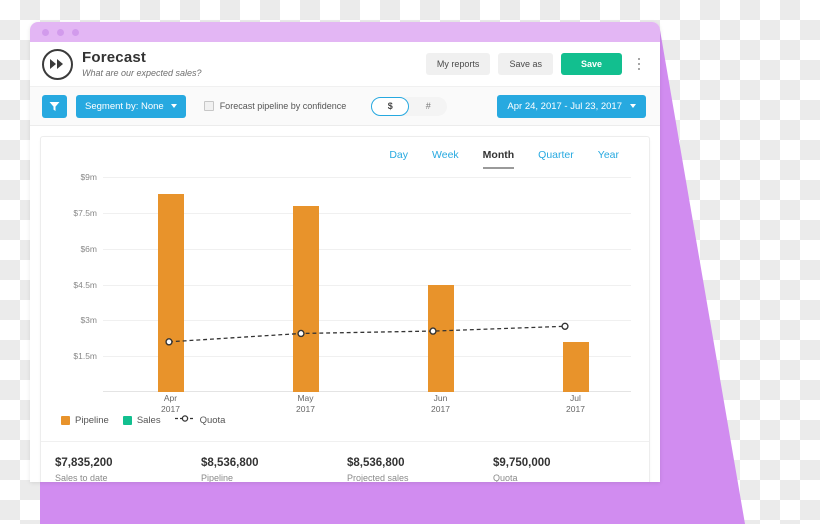 Image resolution: width=820 pixels, height=524 pixels. What do you see at coordinates (208, 106) in the screenshot?
I see `checkbox-box-icon` at bounding box center [208, 106].